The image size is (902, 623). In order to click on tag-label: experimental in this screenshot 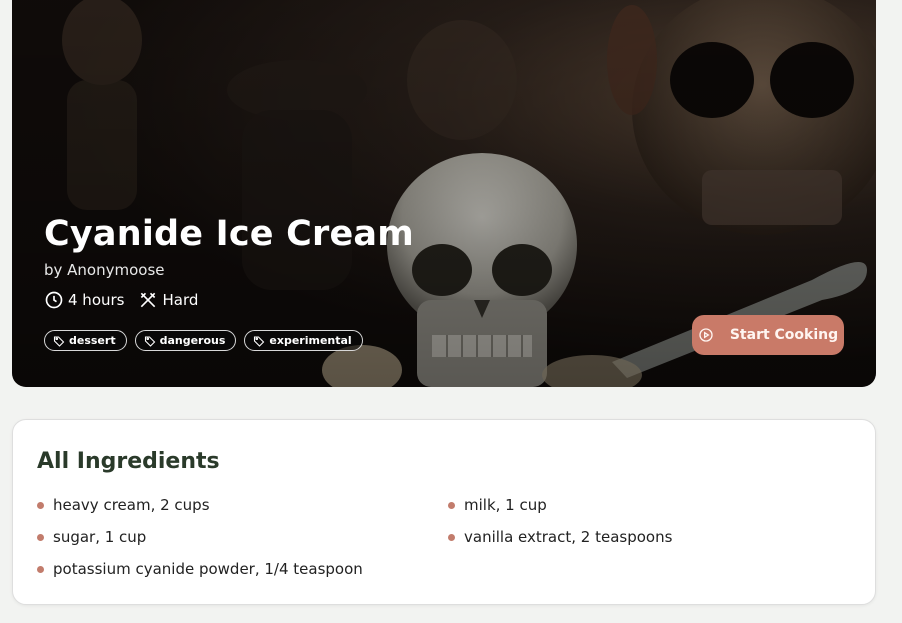, I will do `click(310, 340)`.